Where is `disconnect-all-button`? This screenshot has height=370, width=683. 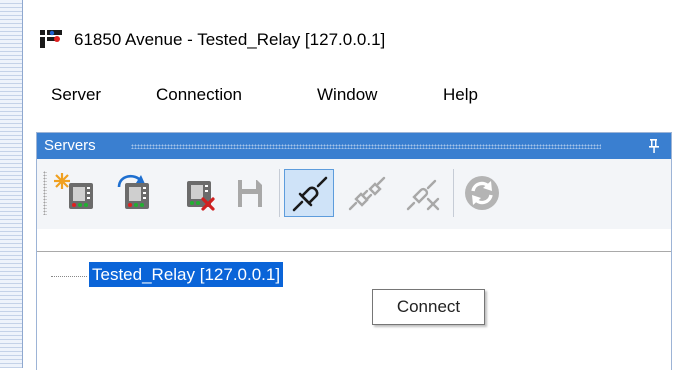 disconnect-all-button is located at coordinates (425, 193).